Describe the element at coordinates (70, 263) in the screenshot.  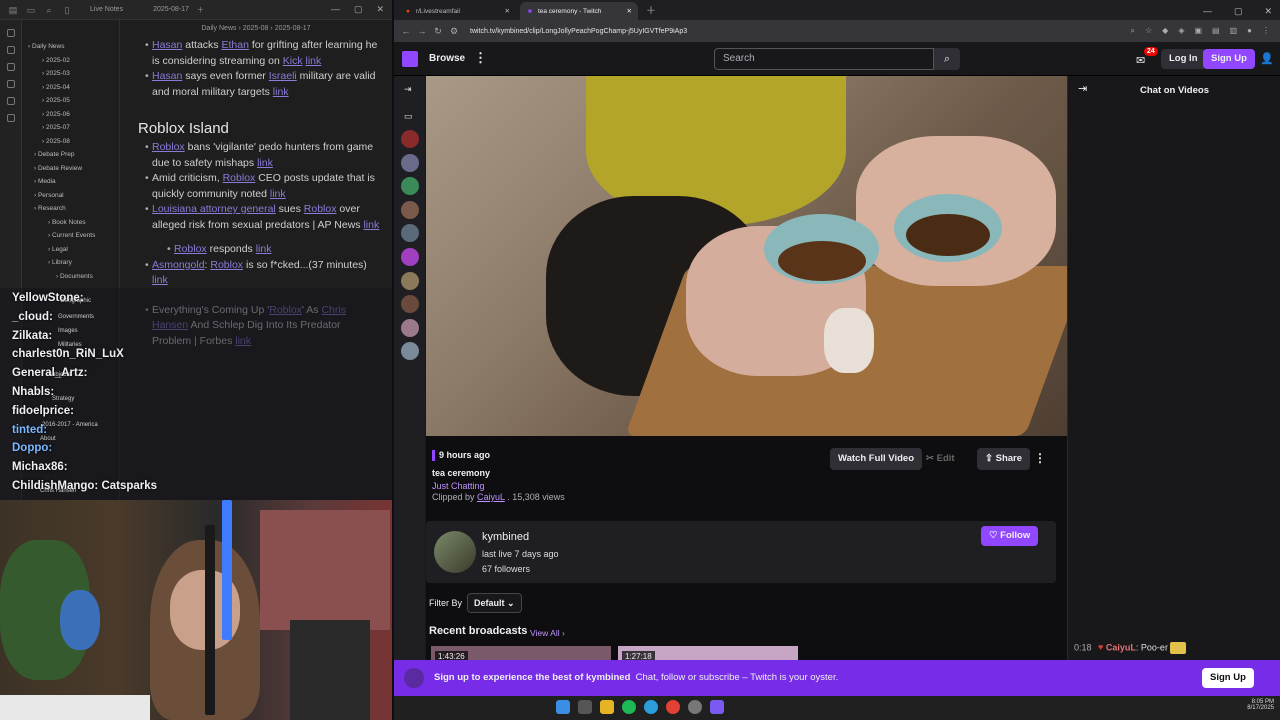
I see `tree-item: › Library` at that location.